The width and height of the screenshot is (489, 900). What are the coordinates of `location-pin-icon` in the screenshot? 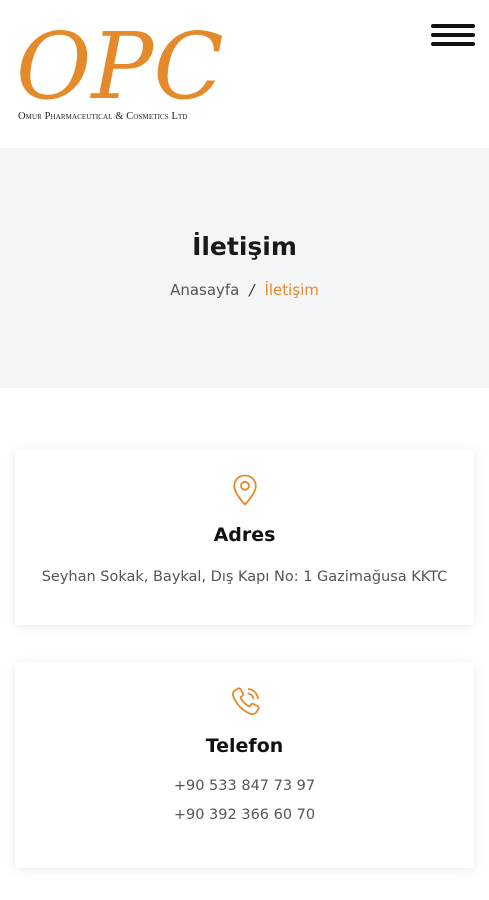 It's located at (245, 490).